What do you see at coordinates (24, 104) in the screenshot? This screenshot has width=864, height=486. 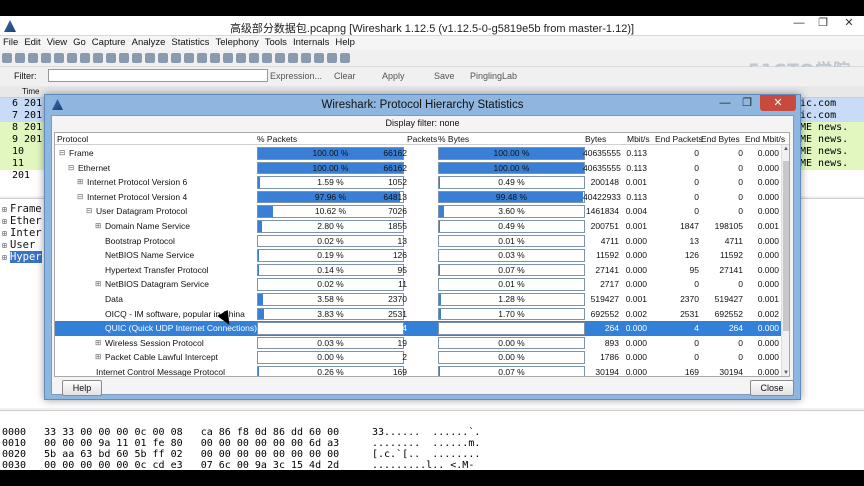 I see `packet-row: 6 201` at bounding box center [24, 104].